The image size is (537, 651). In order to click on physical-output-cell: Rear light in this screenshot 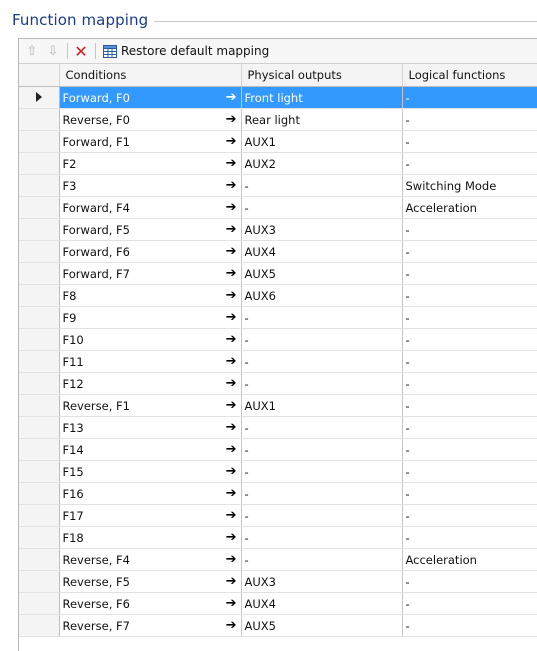, I will do `click(322, 119)`.